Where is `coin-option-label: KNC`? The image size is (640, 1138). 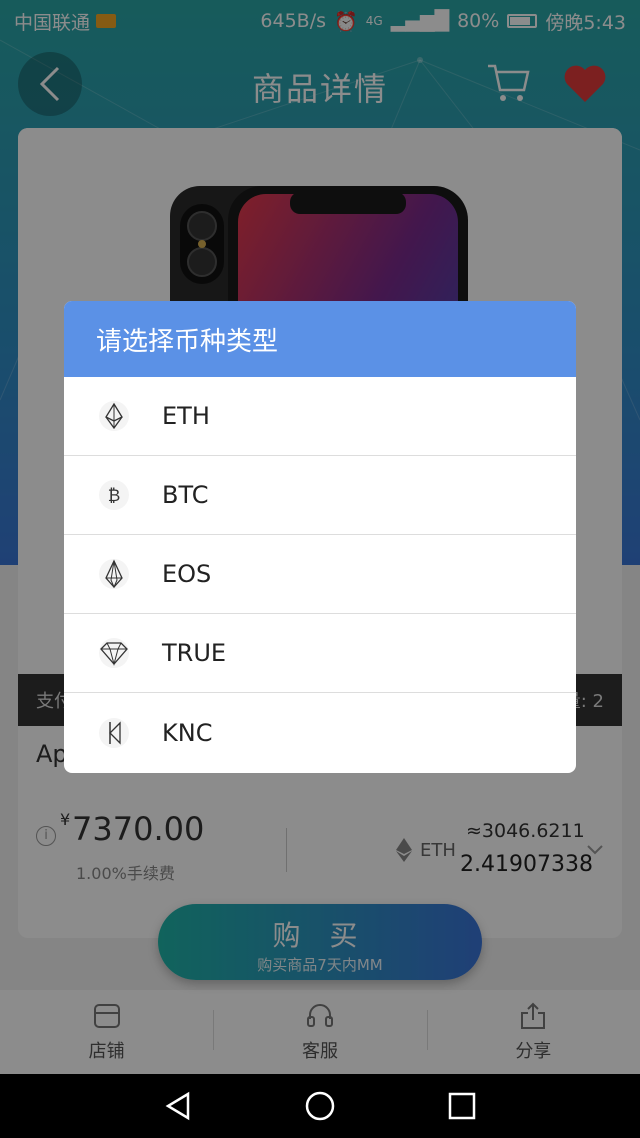
coin-option-label: KNC is located at coordinates (187, 732).